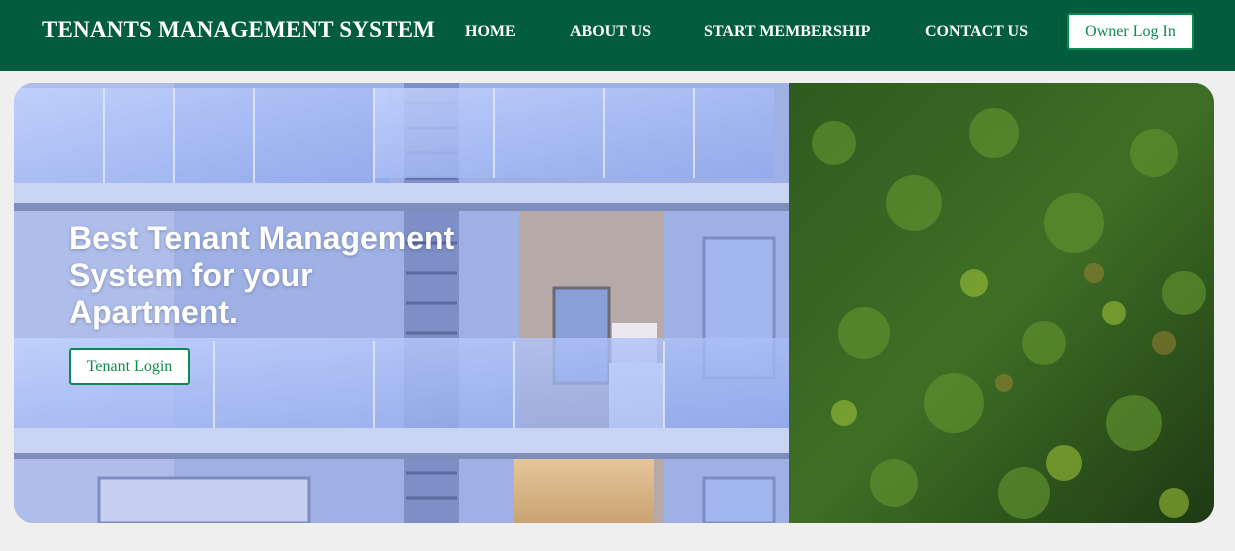 This screenshot has width=1235, height=551. I want to click on nav-link-start-membership: START MEMBERSHIP, so click(787, 32).